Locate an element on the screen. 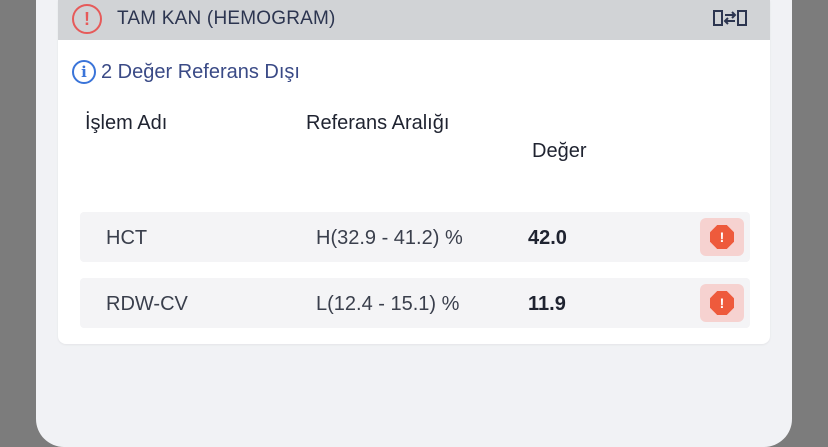 The height and width of the screenshot is (447, 828). table-row: HCT H(32.9 - 41.2) % 42.0 ! is located at coordinates (415, 237).